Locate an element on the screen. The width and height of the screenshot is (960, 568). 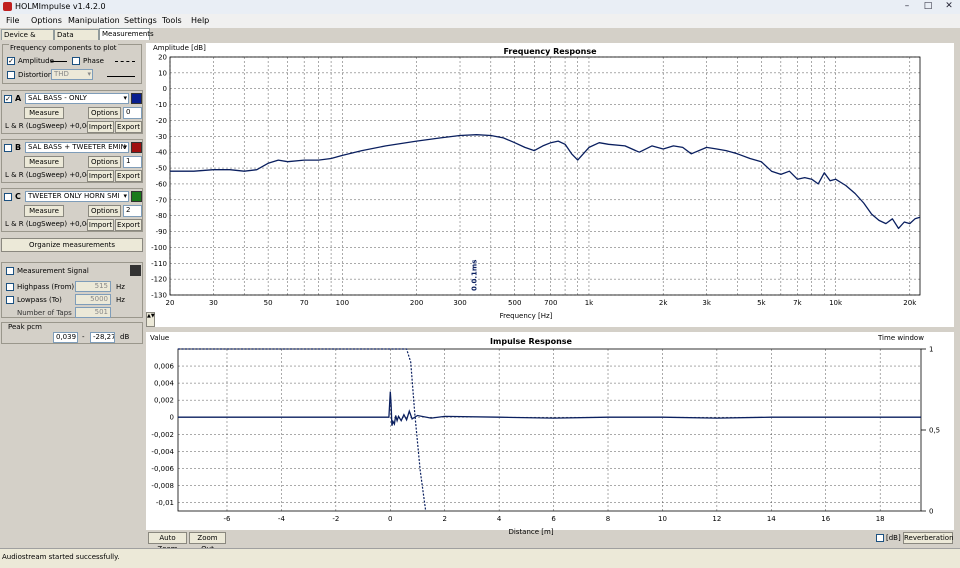
close-button: ✕ is located at coordinates (949, 6).